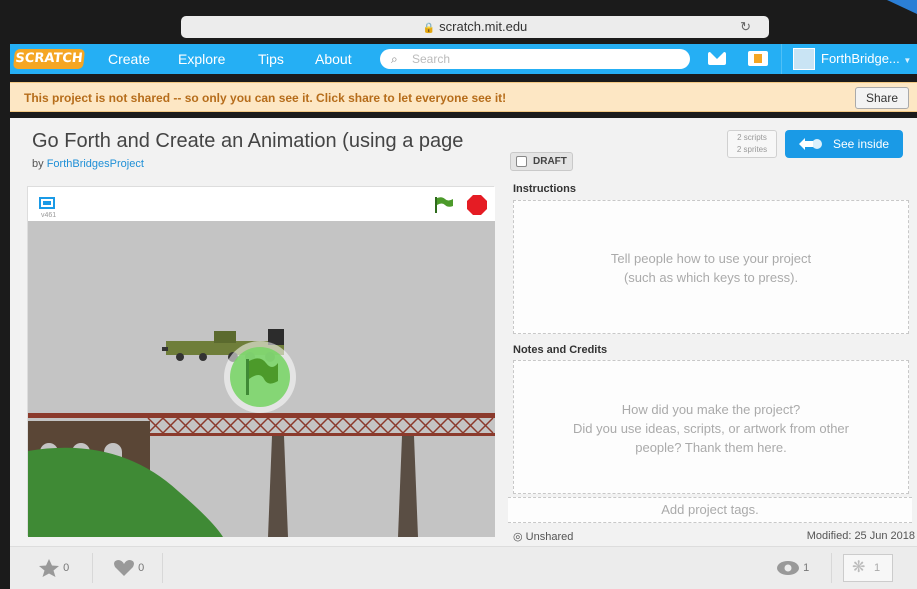  I want to click on chevron-down-icon: ▼, so click(907, 60).